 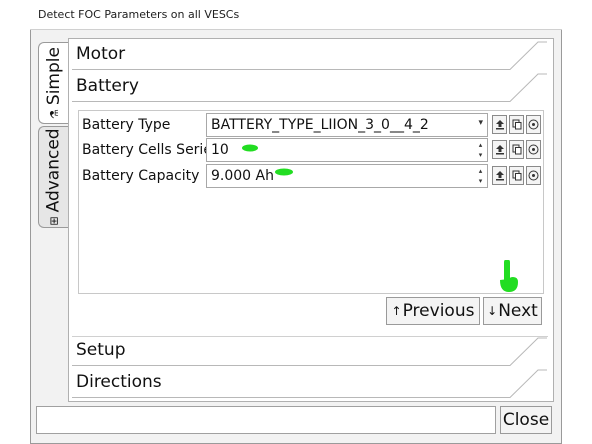 I want to click on section-motor-label: Motor, so click(x=101, y=54).